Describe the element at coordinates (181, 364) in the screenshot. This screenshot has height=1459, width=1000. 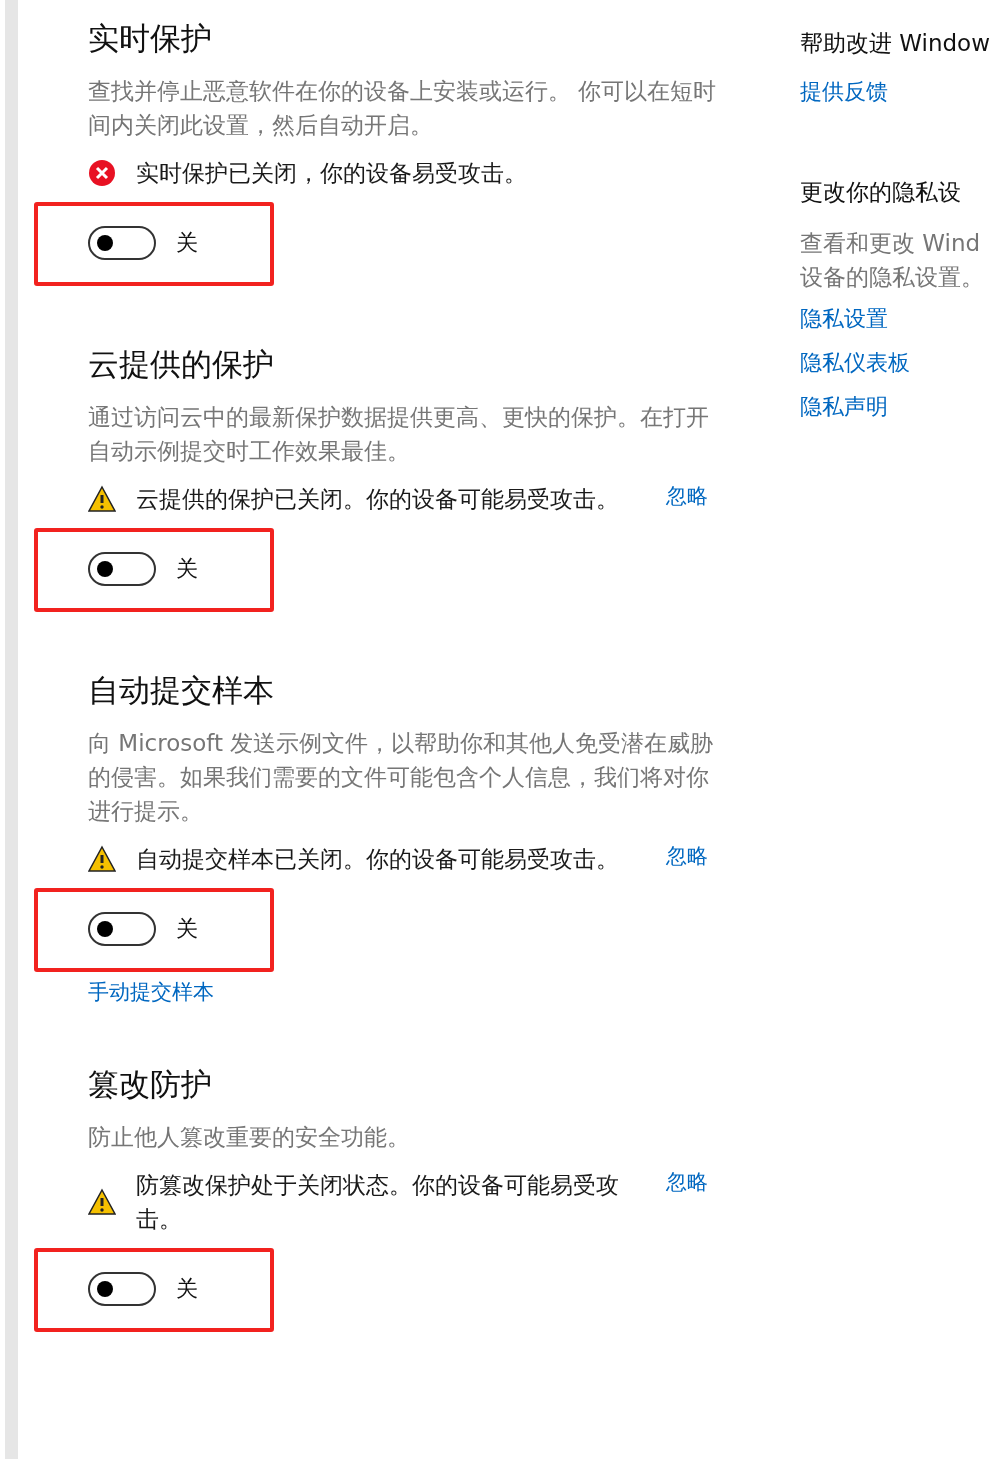
I see `section-title: 云提供的保护` at that location.